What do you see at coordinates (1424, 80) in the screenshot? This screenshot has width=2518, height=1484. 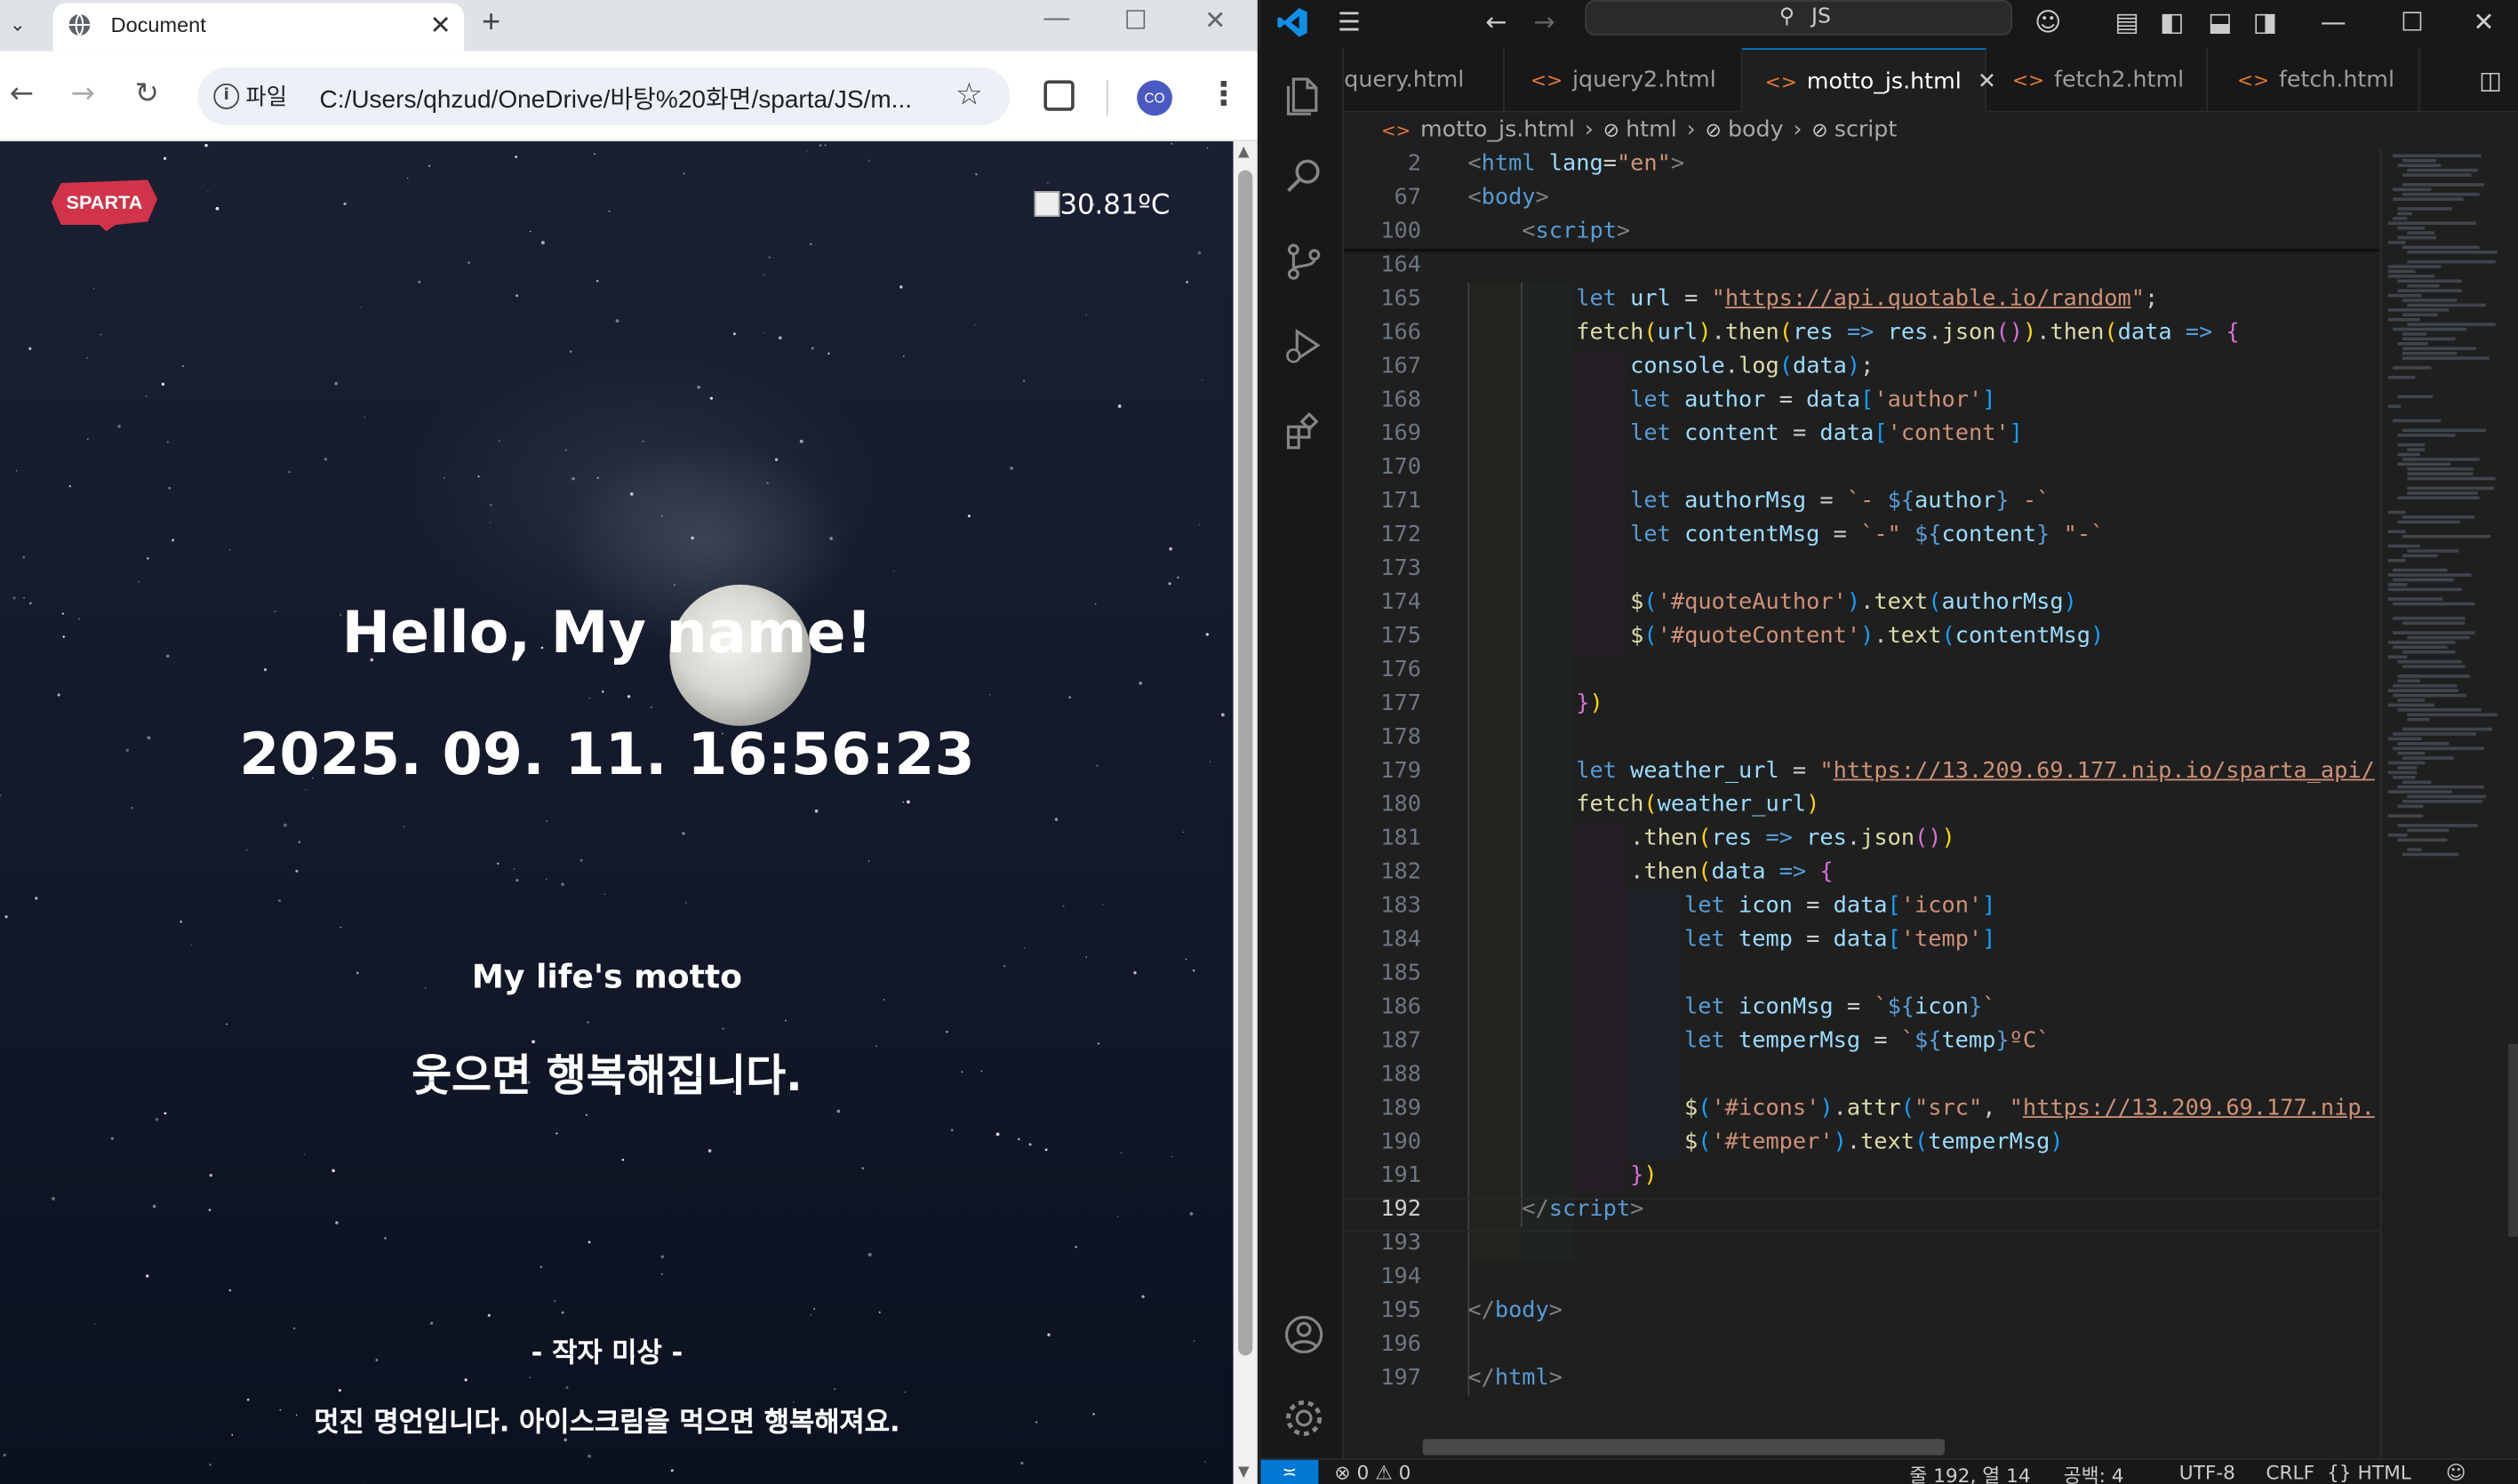 I see `tab-query-html: query.html` at bounding box center [1424, 80].